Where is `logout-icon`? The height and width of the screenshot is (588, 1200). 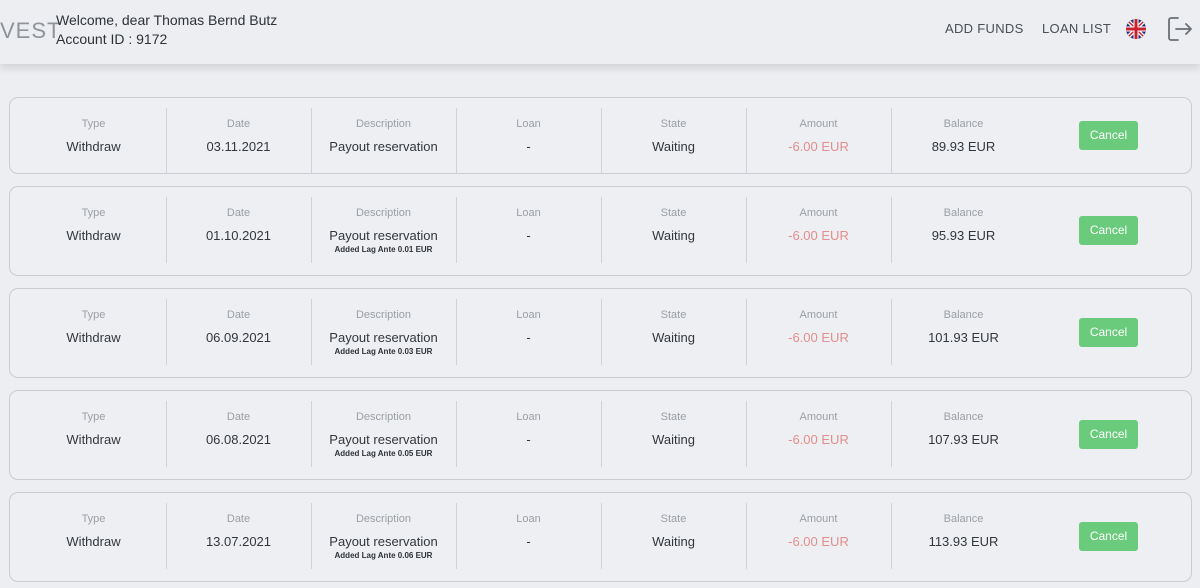 logout-icon is located at coordinates (1180, 29).